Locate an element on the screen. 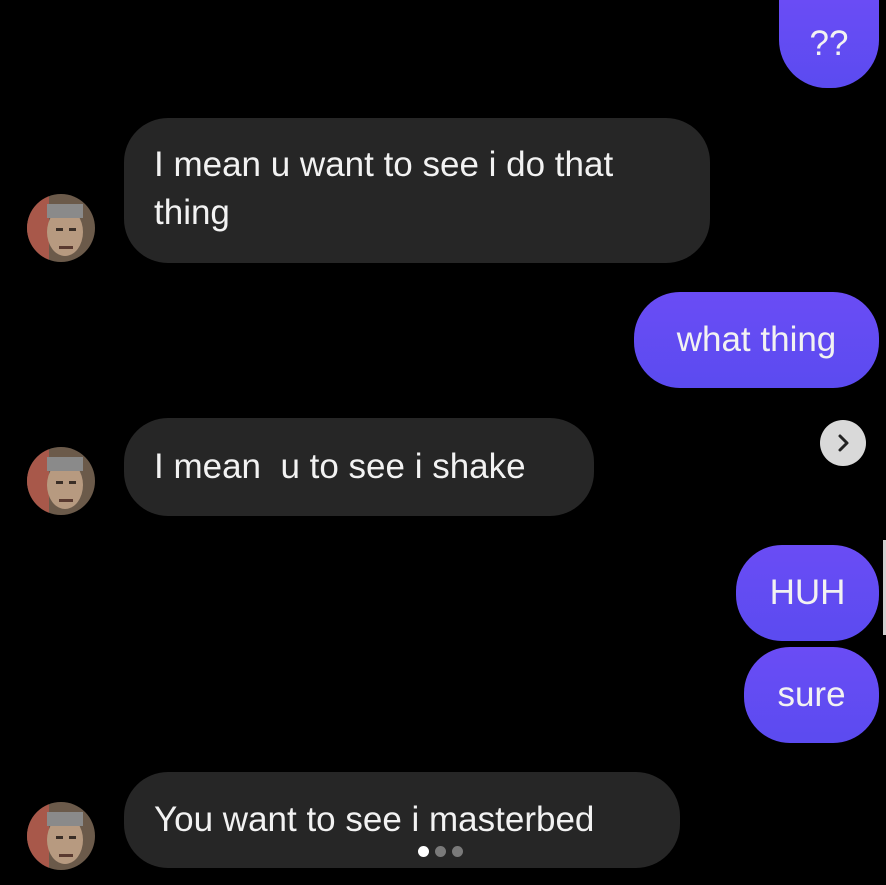 This screenshot has width=886, height=885. message-text: ?? is located at coordinates (829, 43).